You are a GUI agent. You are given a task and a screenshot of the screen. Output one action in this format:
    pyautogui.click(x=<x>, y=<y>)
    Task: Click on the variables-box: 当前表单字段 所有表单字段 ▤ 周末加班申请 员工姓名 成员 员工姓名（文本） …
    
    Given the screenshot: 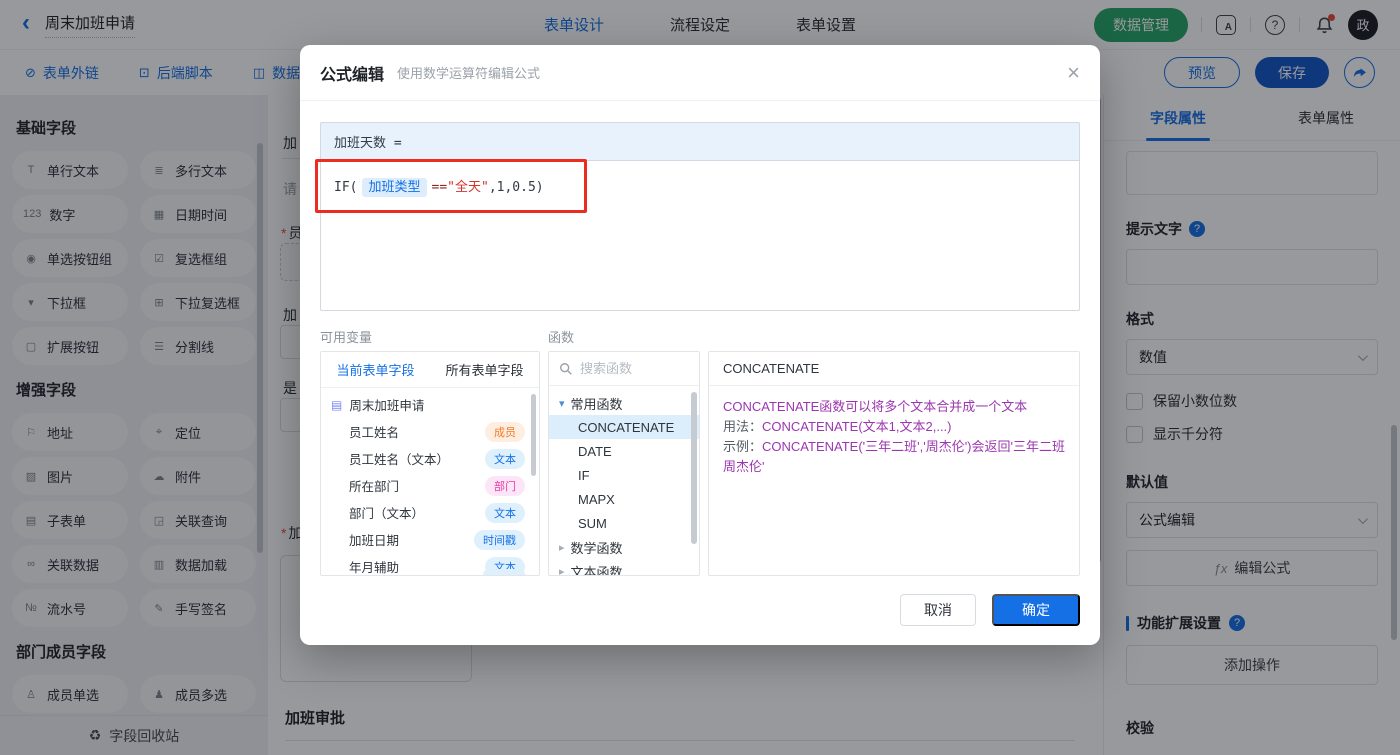 What is the action you would take?
    pyautogui.click(x=430, y=463)
    